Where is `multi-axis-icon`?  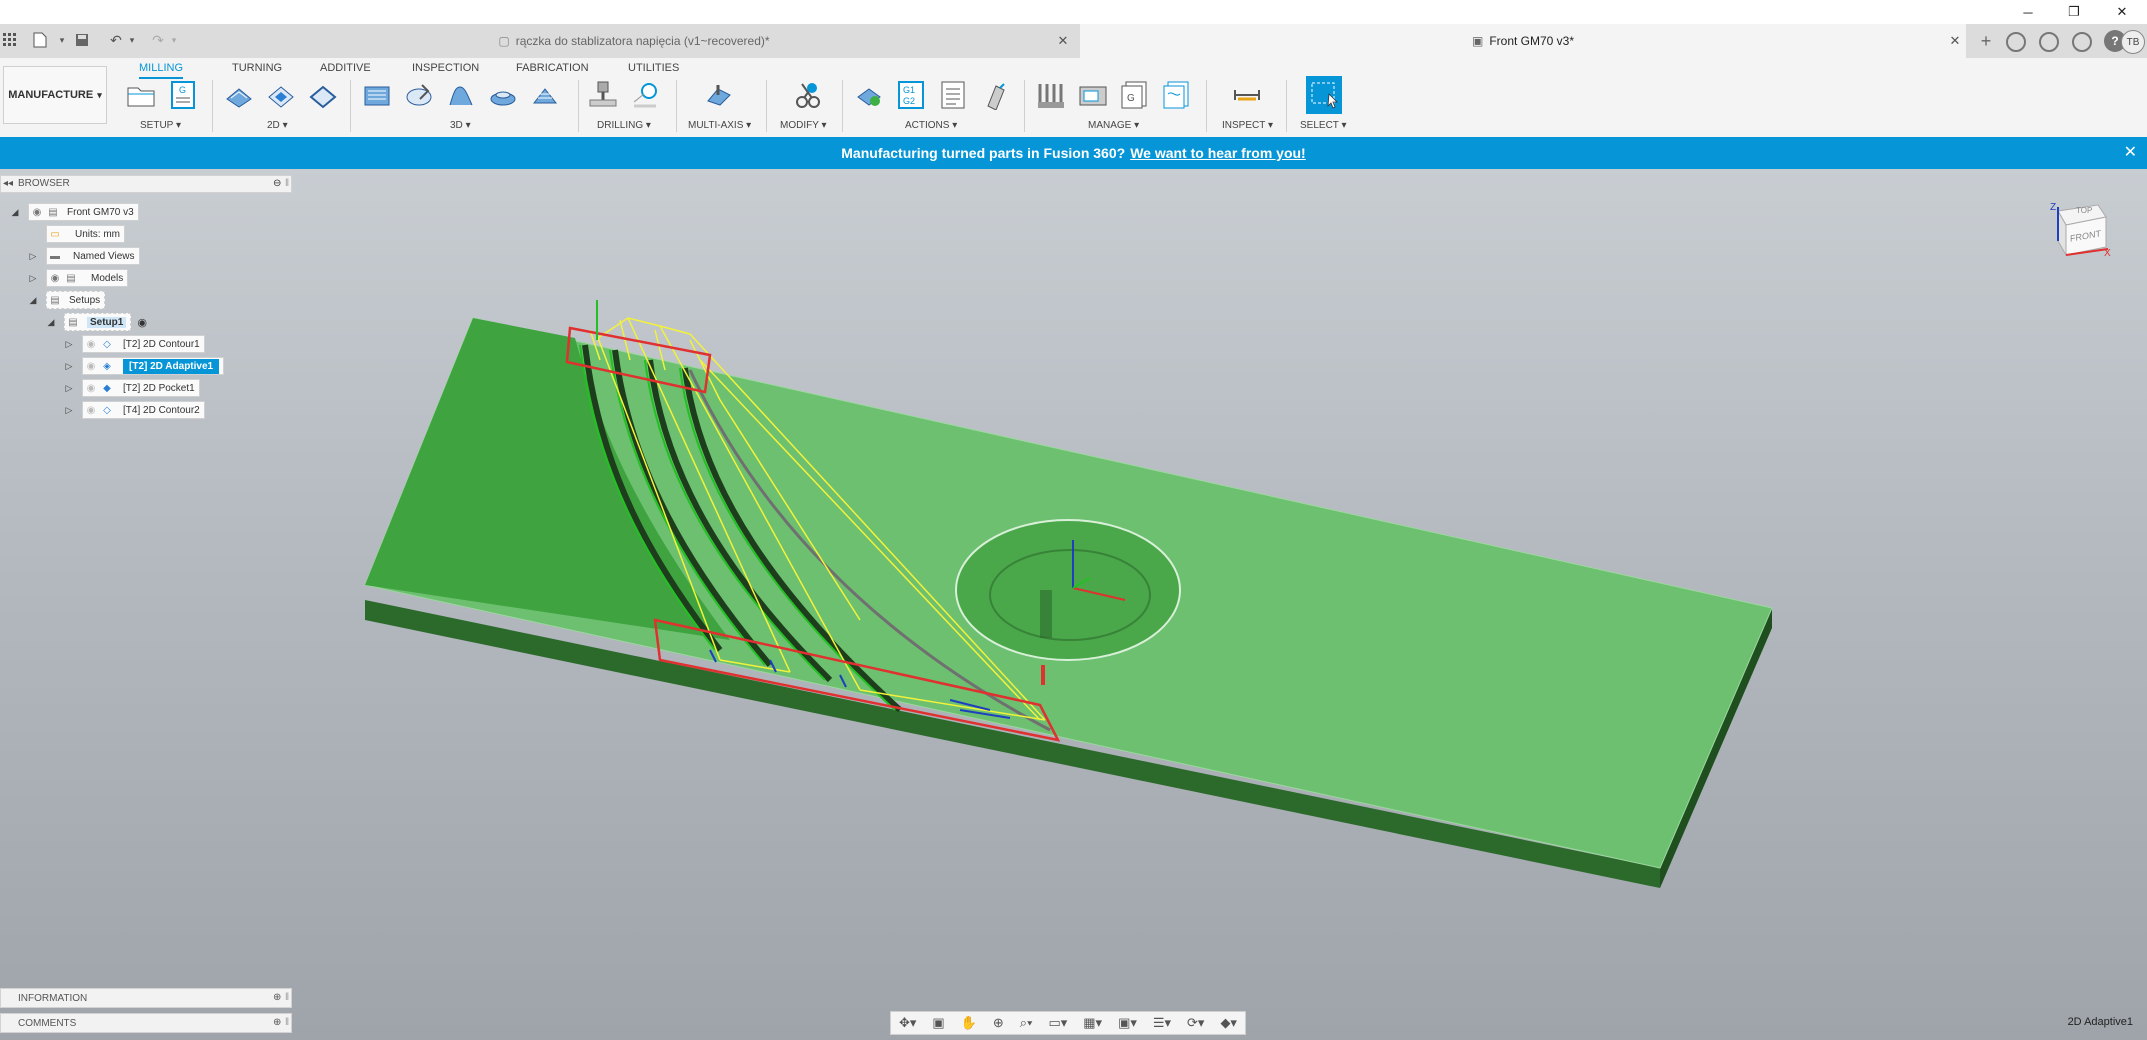
multi-axis-icon is located at coordinates (719, 95).